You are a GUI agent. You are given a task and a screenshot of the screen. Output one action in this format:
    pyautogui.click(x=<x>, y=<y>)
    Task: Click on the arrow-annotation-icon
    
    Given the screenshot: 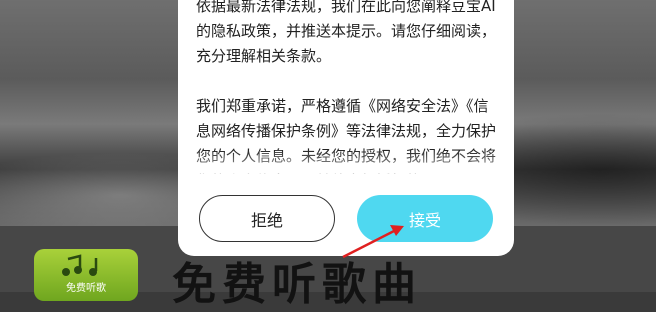 What is the action you would take?
    pyautogui.click(x=373, y=242)
    